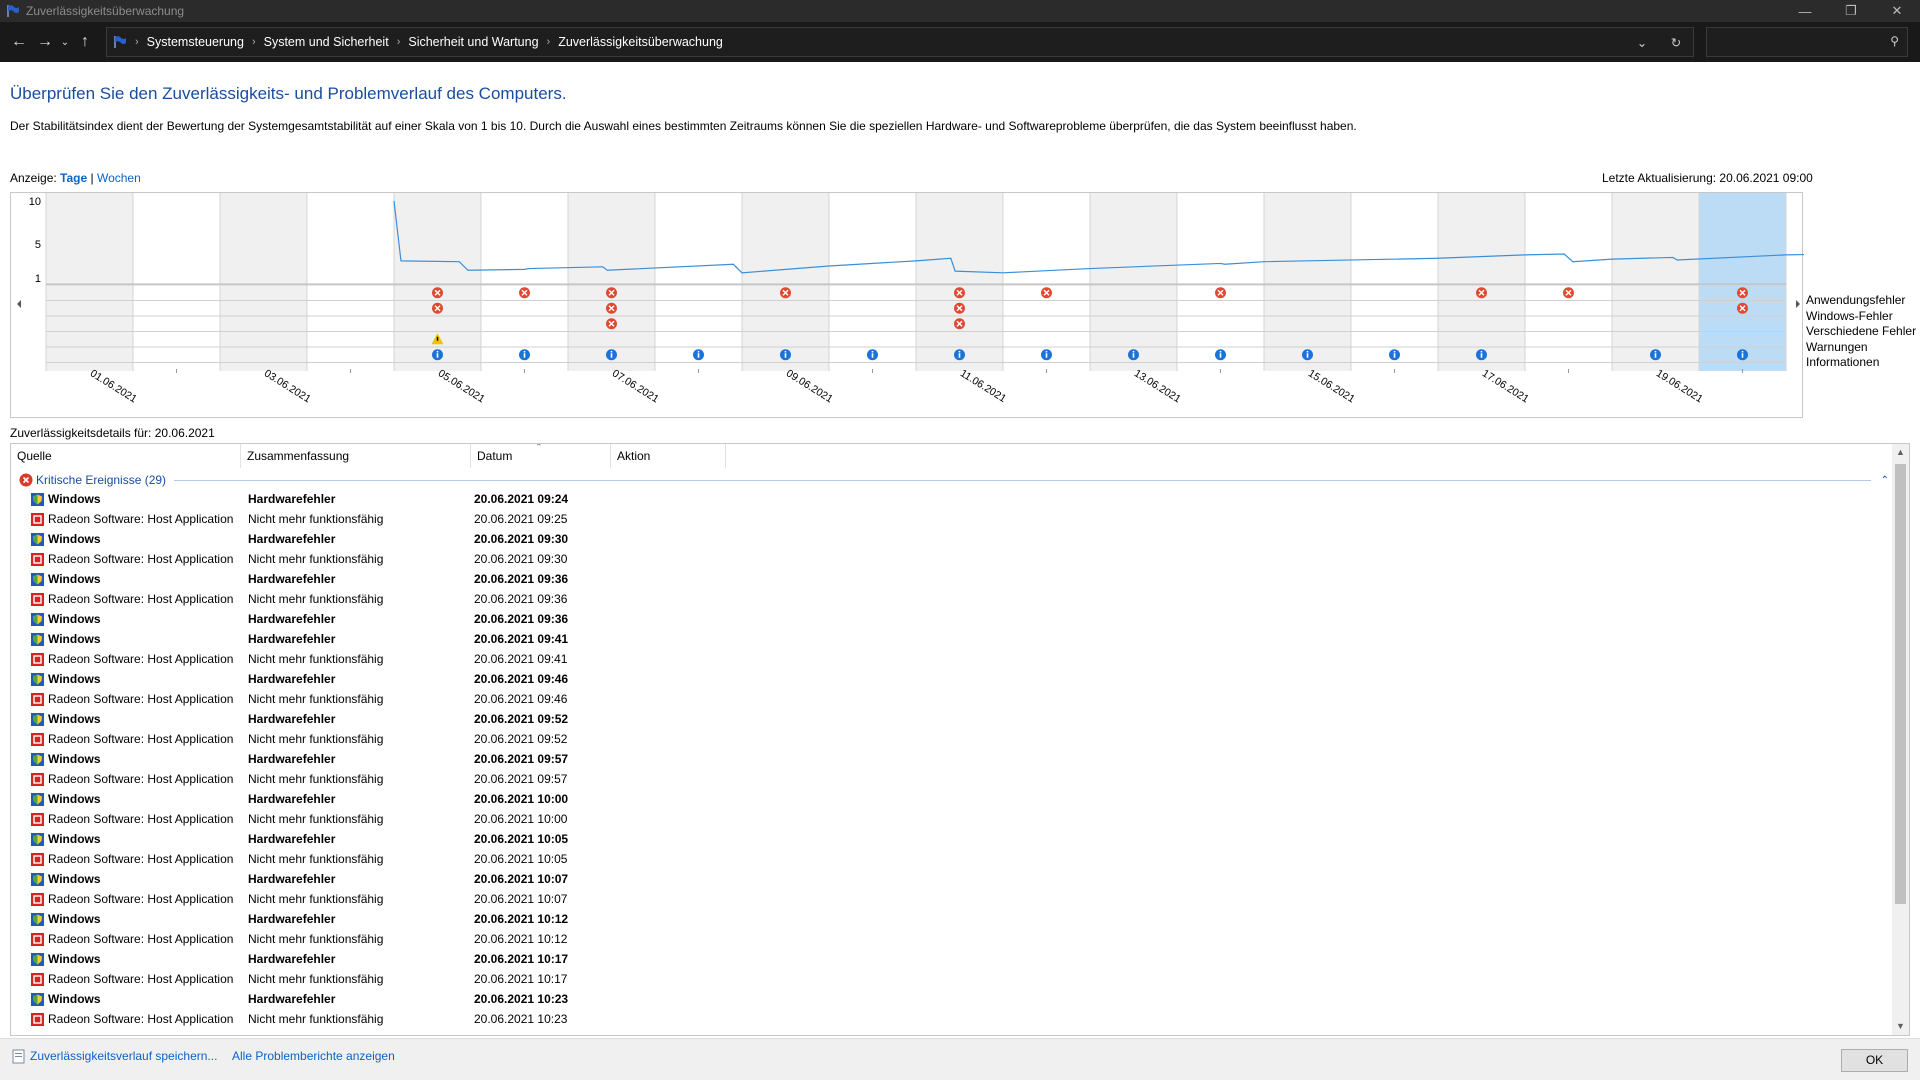  What do you see at coordinates (1676, 42) in the screenshot?
I see `refresh-icon: ↻` at bounding box center [1676, 42].